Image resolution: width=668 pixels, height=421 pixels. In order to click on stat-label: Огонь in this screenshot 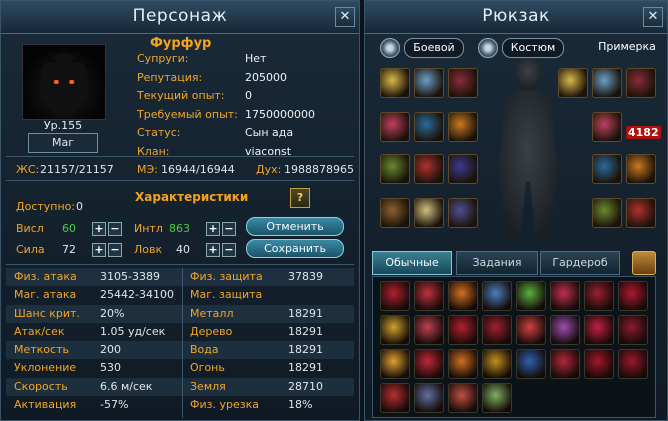, I will do `click(207, 368)`.